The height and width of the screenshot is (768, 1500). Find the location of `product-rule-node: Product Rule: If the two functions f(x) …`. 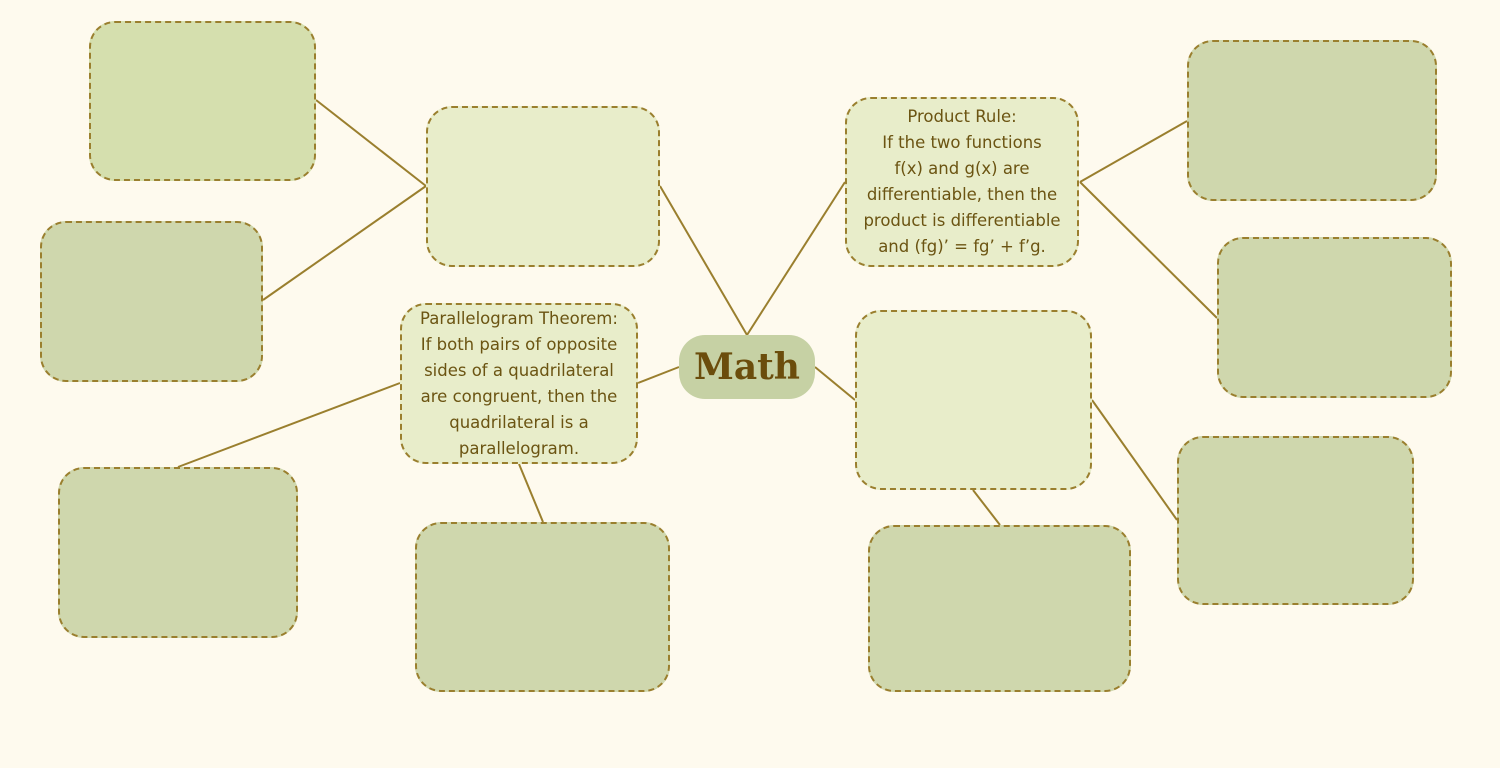

product-rule-node: Product Rule: If the two functions f(x) … is located at coordinates (962, 182).